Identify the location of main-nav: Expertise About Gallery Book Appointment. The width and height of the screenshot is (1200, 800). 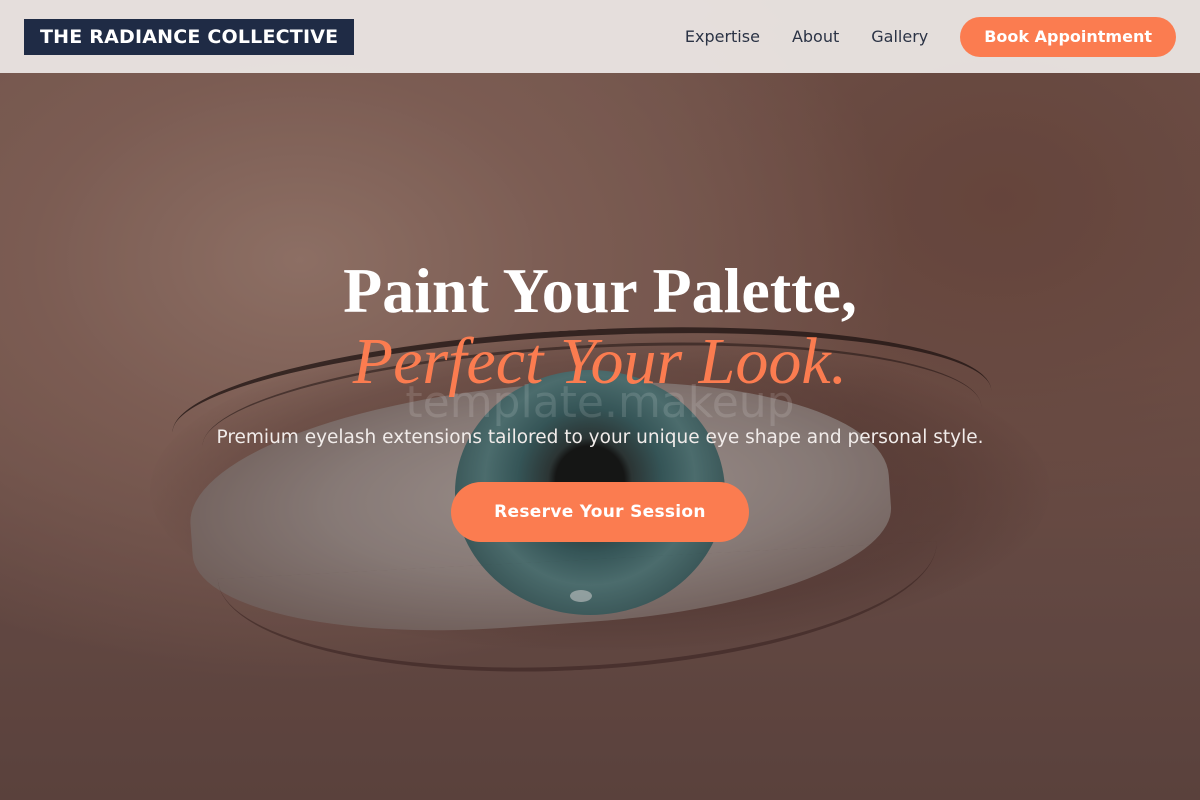
(914, 36).